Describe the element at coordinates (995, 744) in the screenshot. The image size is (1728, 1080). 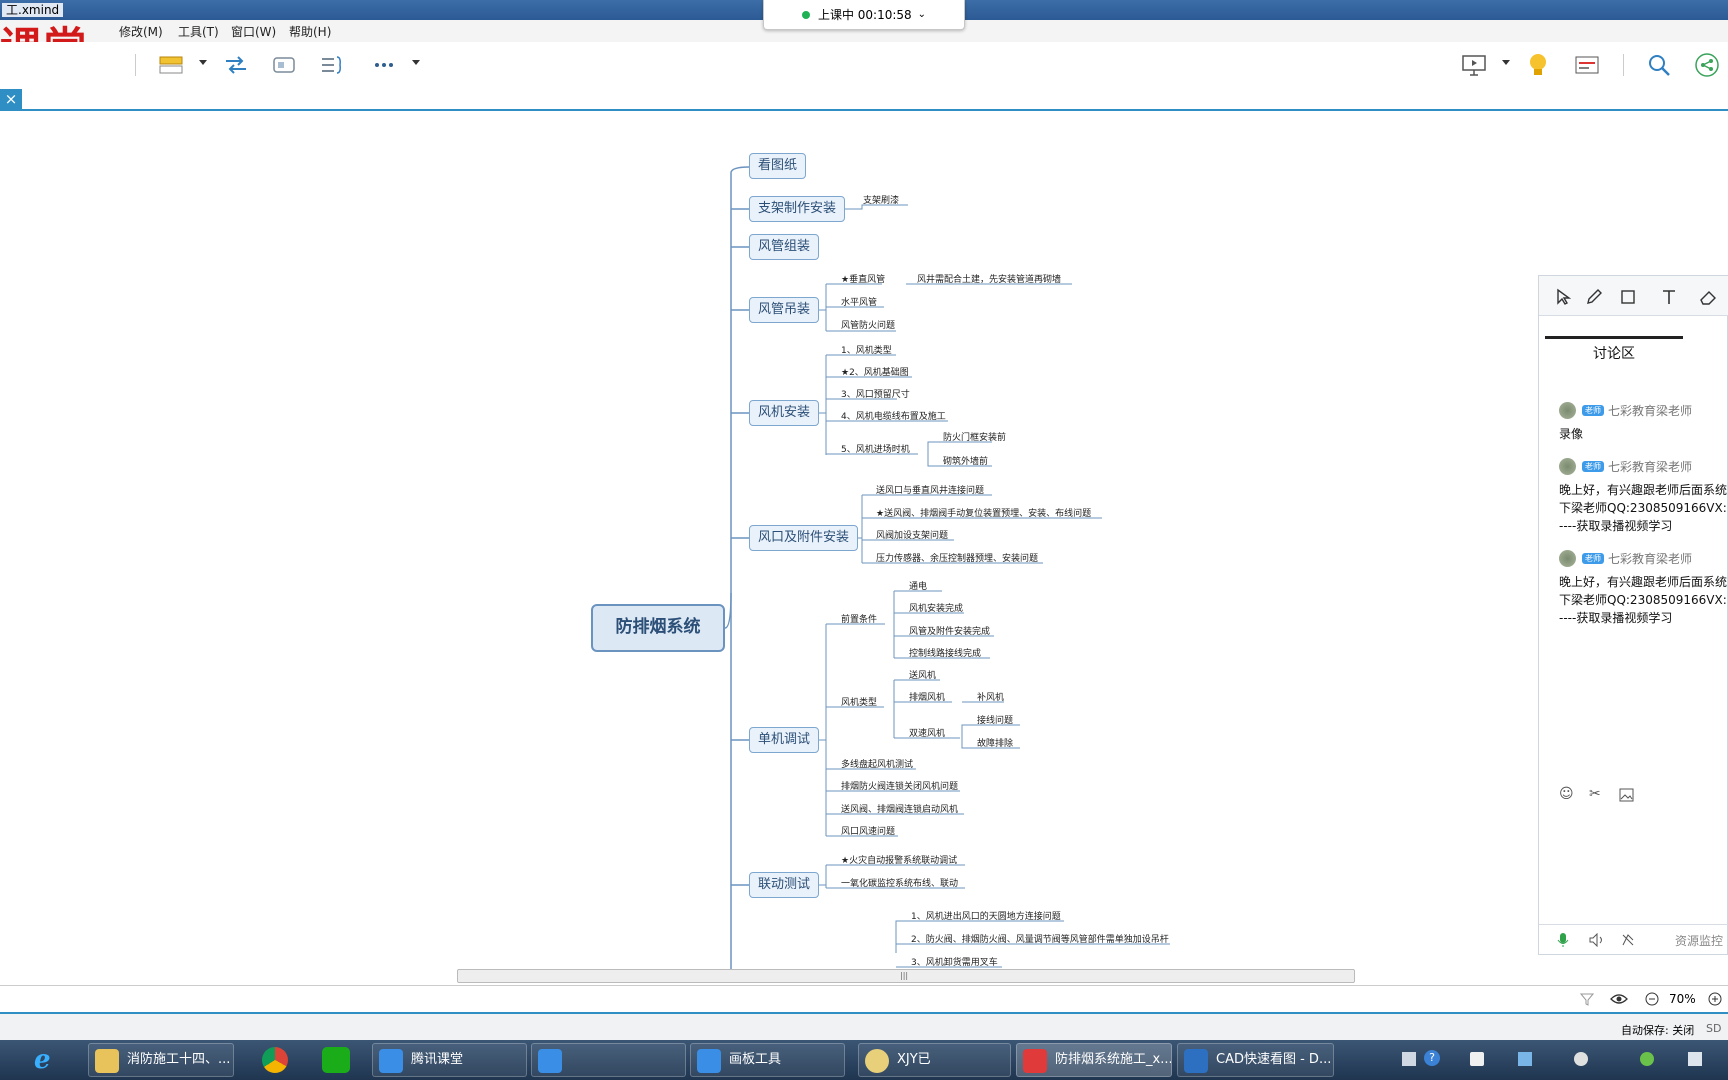
I see `subtopic: 故障排除` at that location.